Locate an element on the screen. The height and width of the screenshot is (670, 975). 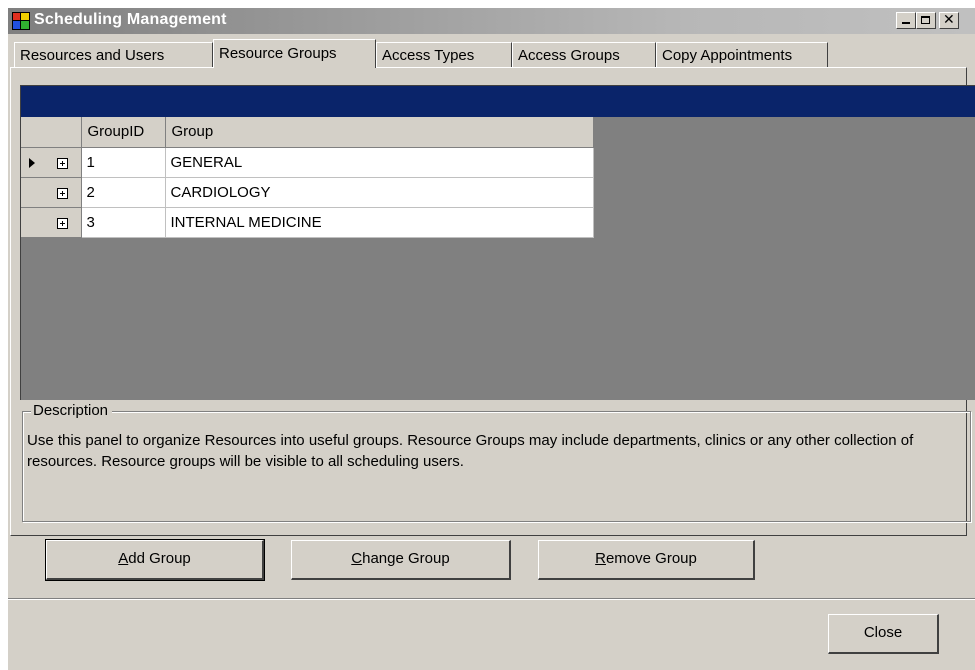
close-icon: ✕ is located at coordinates (949, 20).